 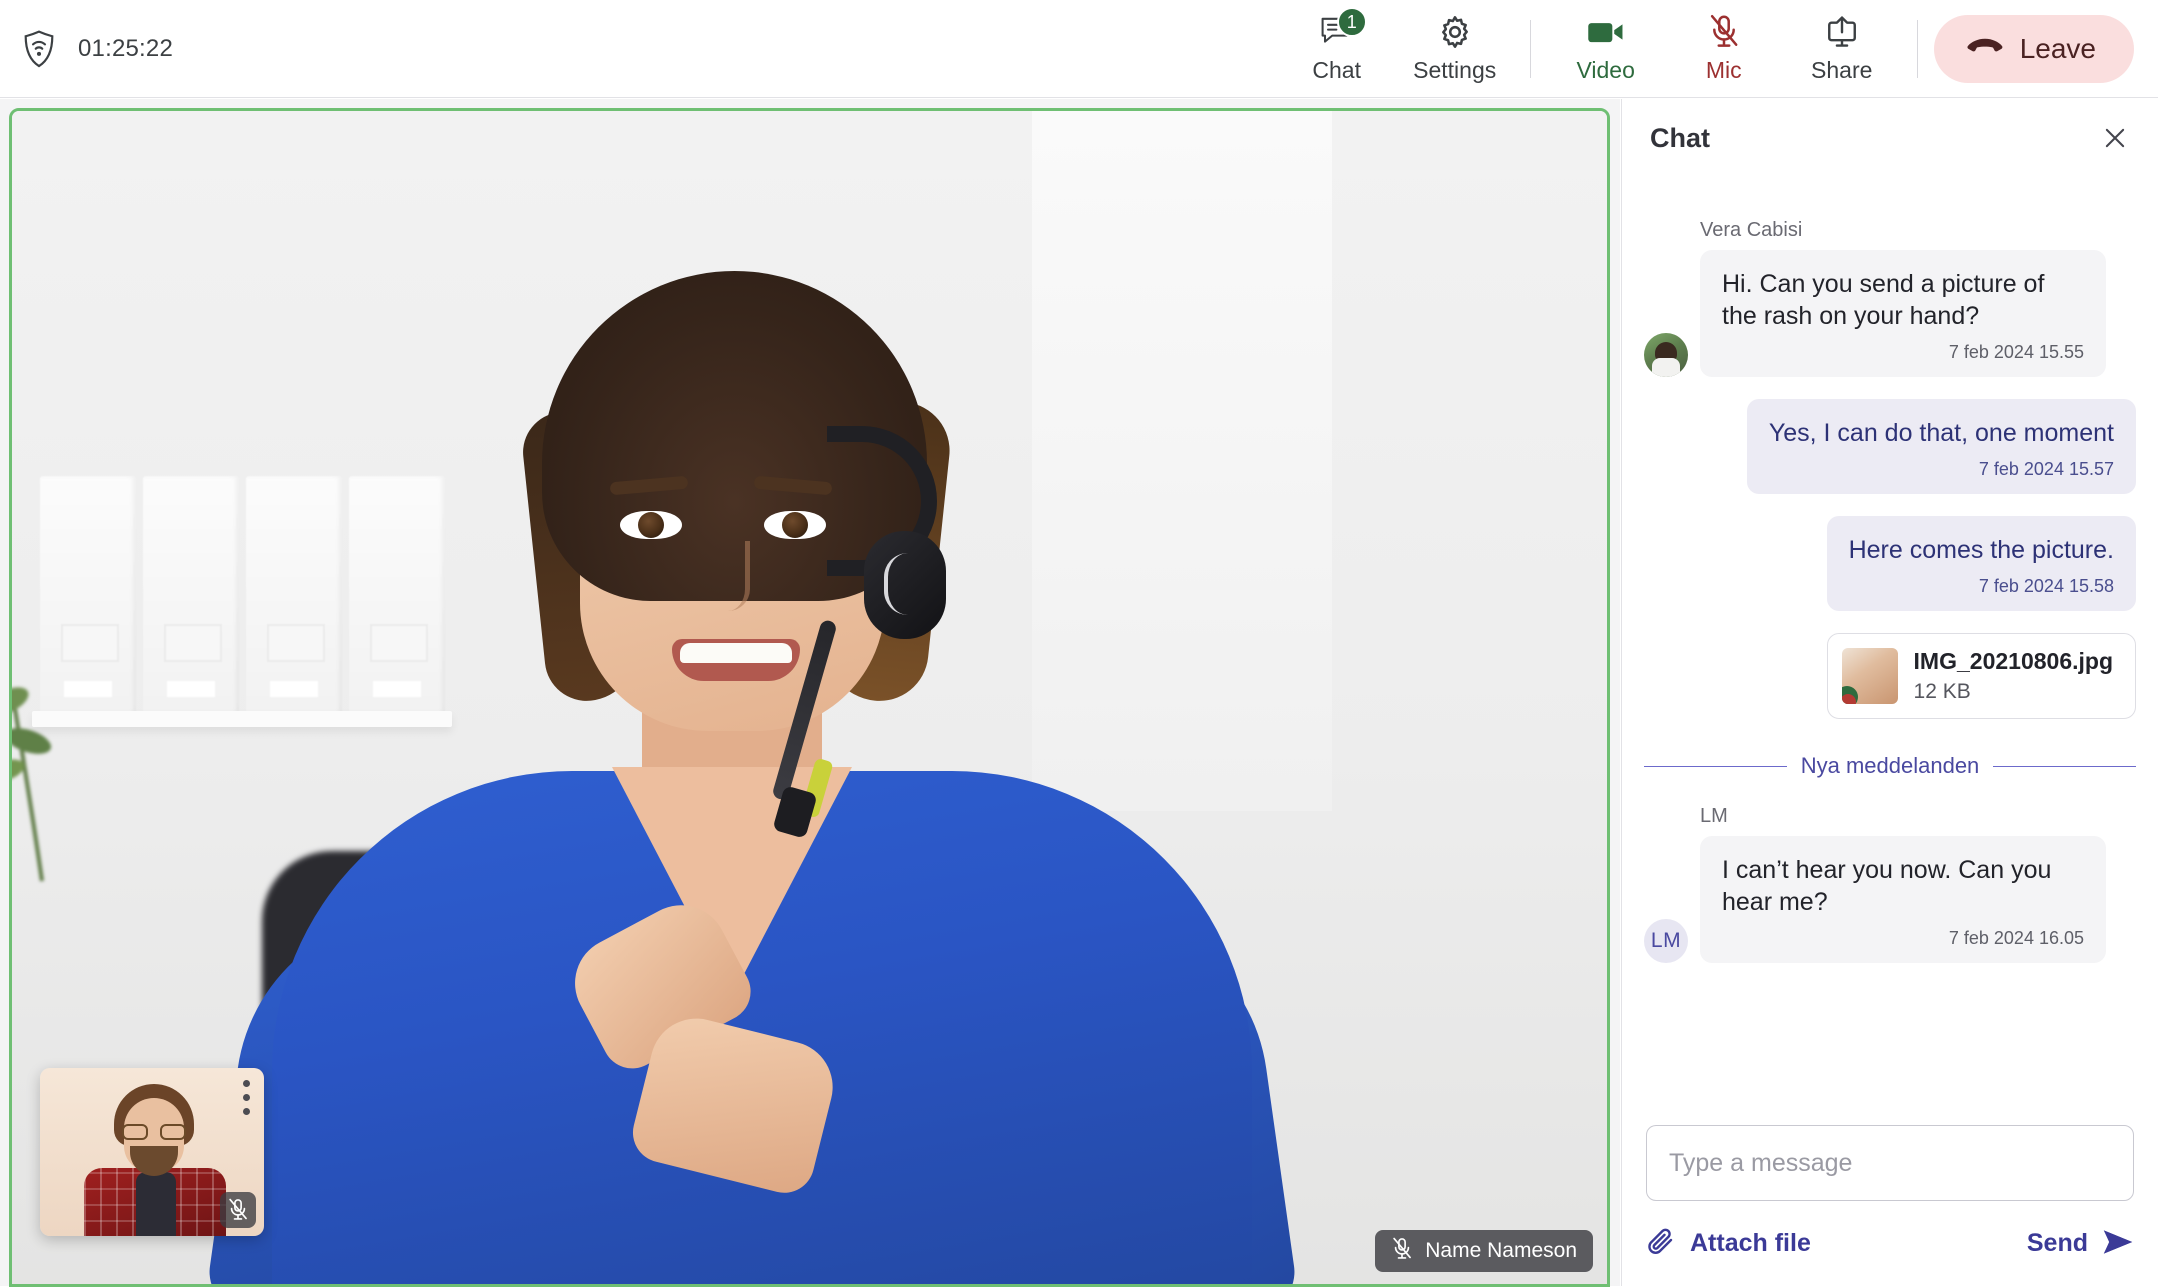 I want to click on message-text: I can’t hear you now. Can you hear me?, so click(x=1887, y=886).